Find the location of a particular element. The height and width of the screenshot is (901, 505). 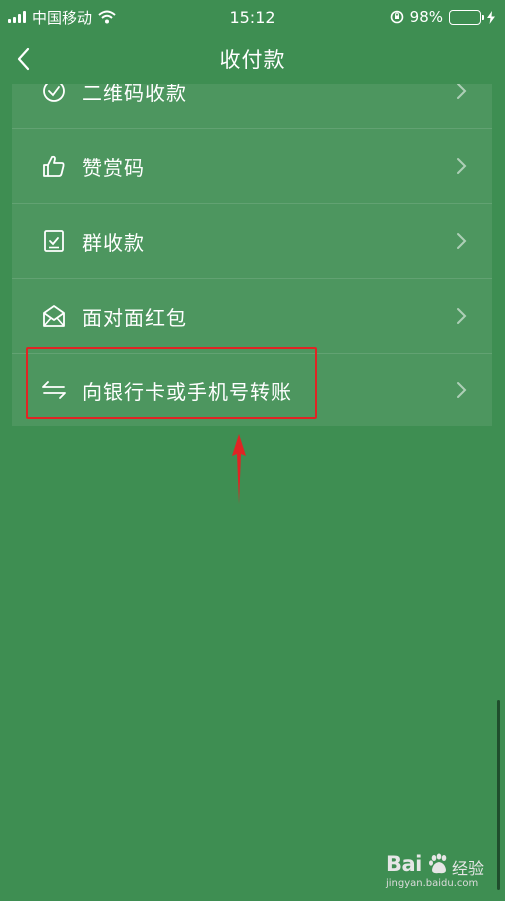

menu-item-qr-collect: 二维码收款 is located at coordinates (252, 106).